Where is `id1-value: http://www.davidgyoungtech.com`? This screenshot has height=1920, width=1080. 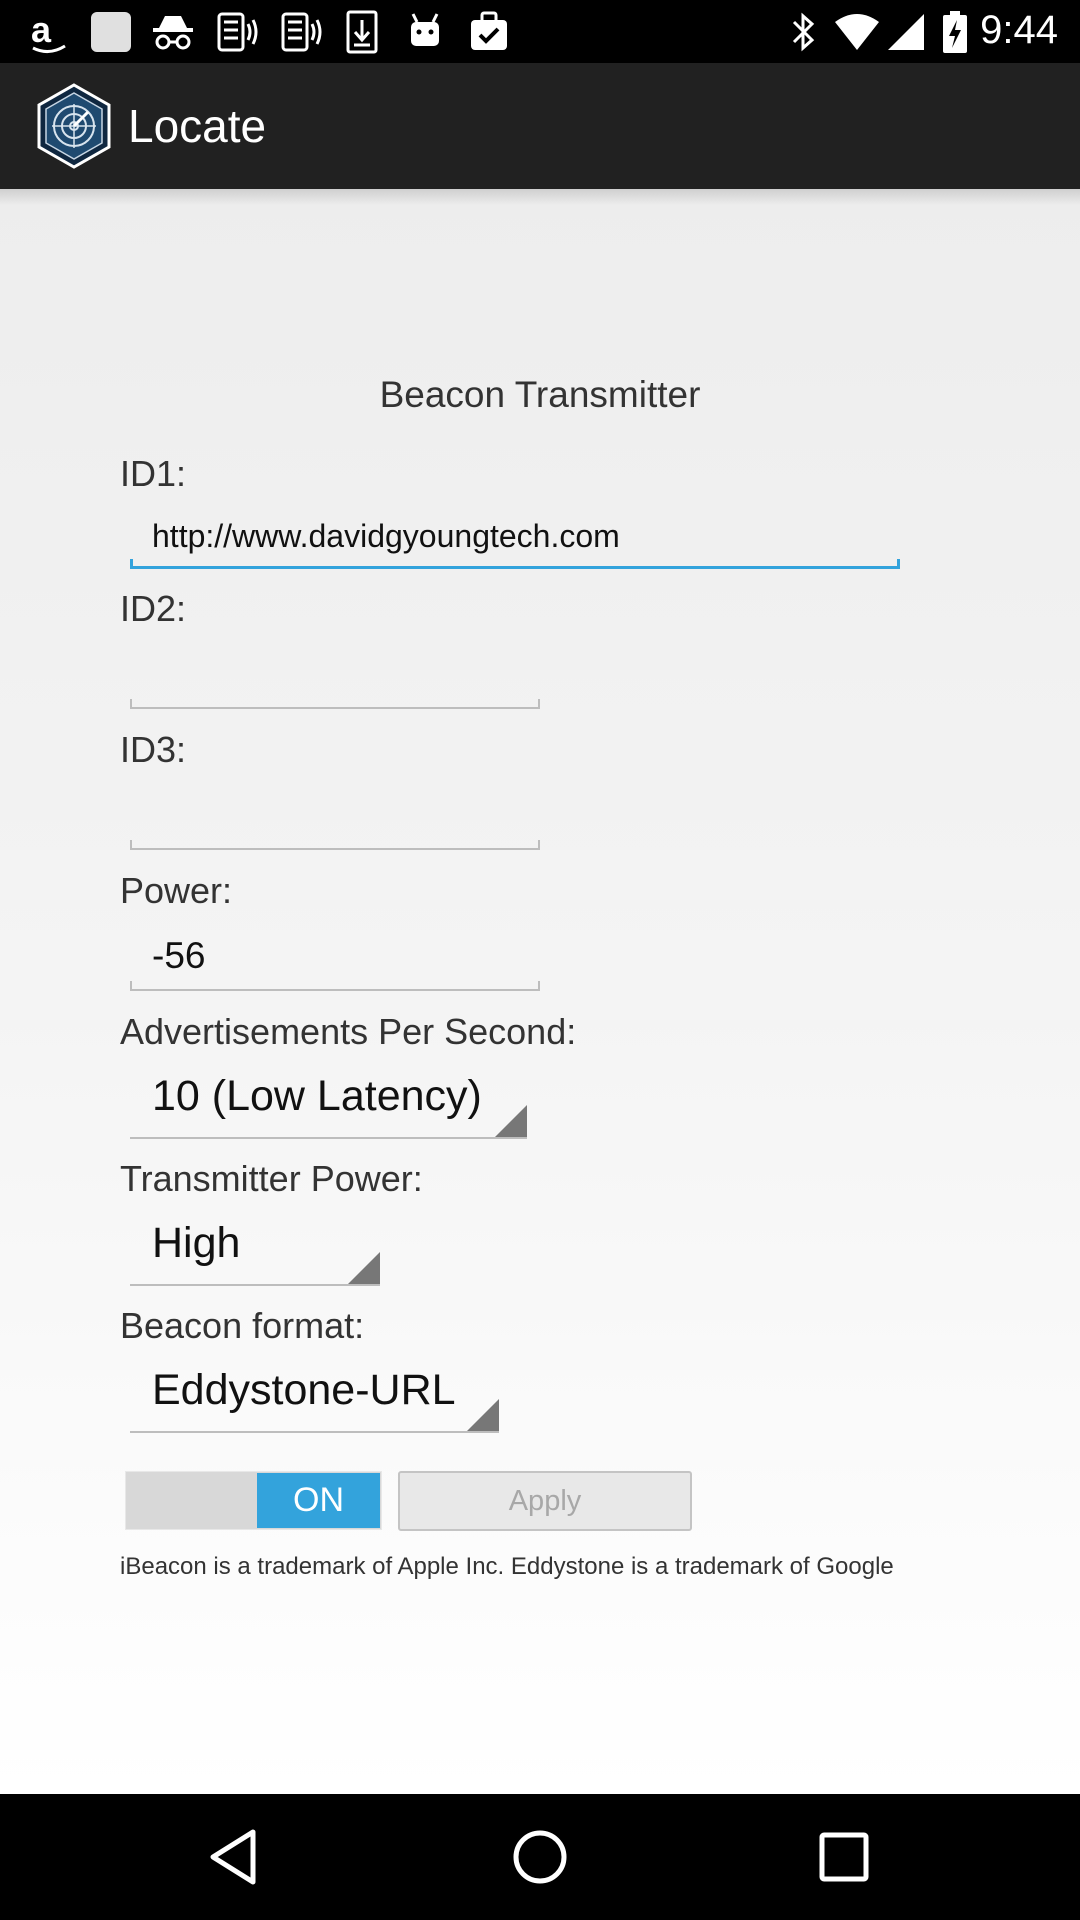
id1-value: http://www.davidgyoungtech.com is located at coordinates (386, 536).